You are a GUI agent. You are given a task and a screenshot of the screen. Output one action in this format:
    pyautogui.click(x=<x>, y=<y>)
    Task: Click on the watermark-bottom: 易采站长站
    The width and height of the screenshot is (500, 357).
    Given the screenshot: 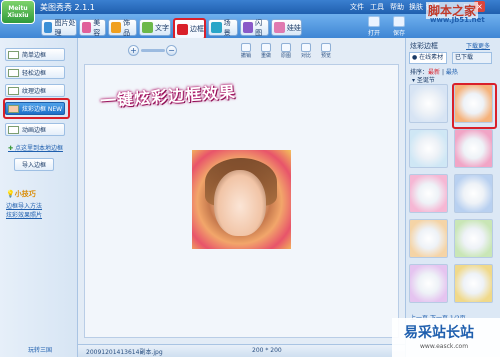 What is the action you would take?
    pyautogui.click(x=439, y=333)
    